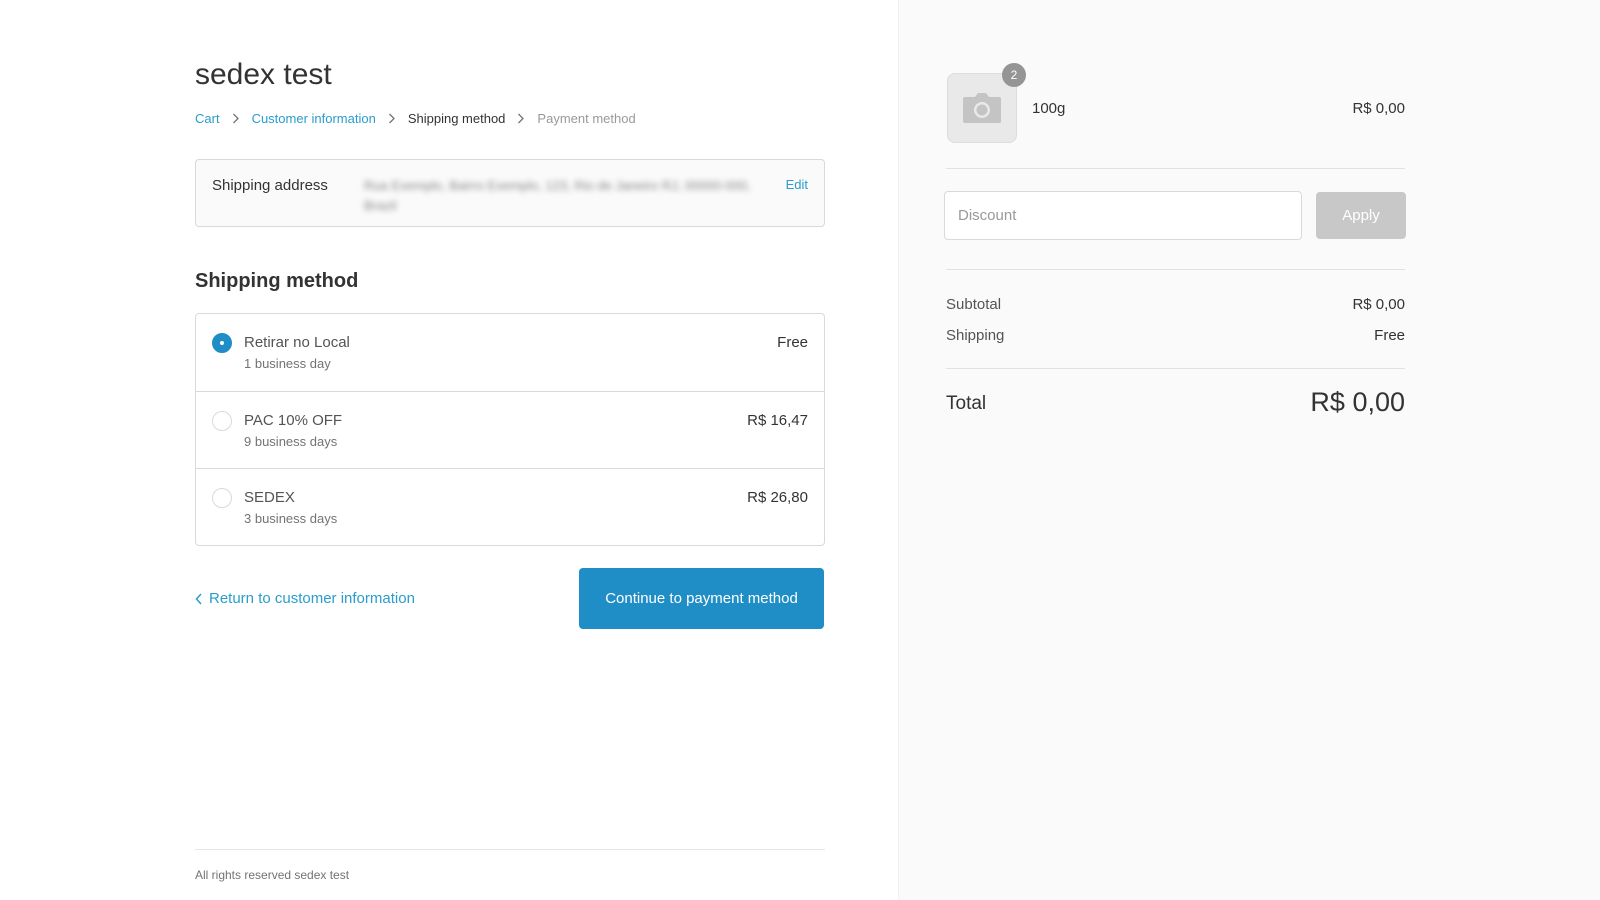 This screenshot has height=900, width=1600. Describe the element at coordinates (510, 849) in the screenshot. I see `footer-divider` at that location.